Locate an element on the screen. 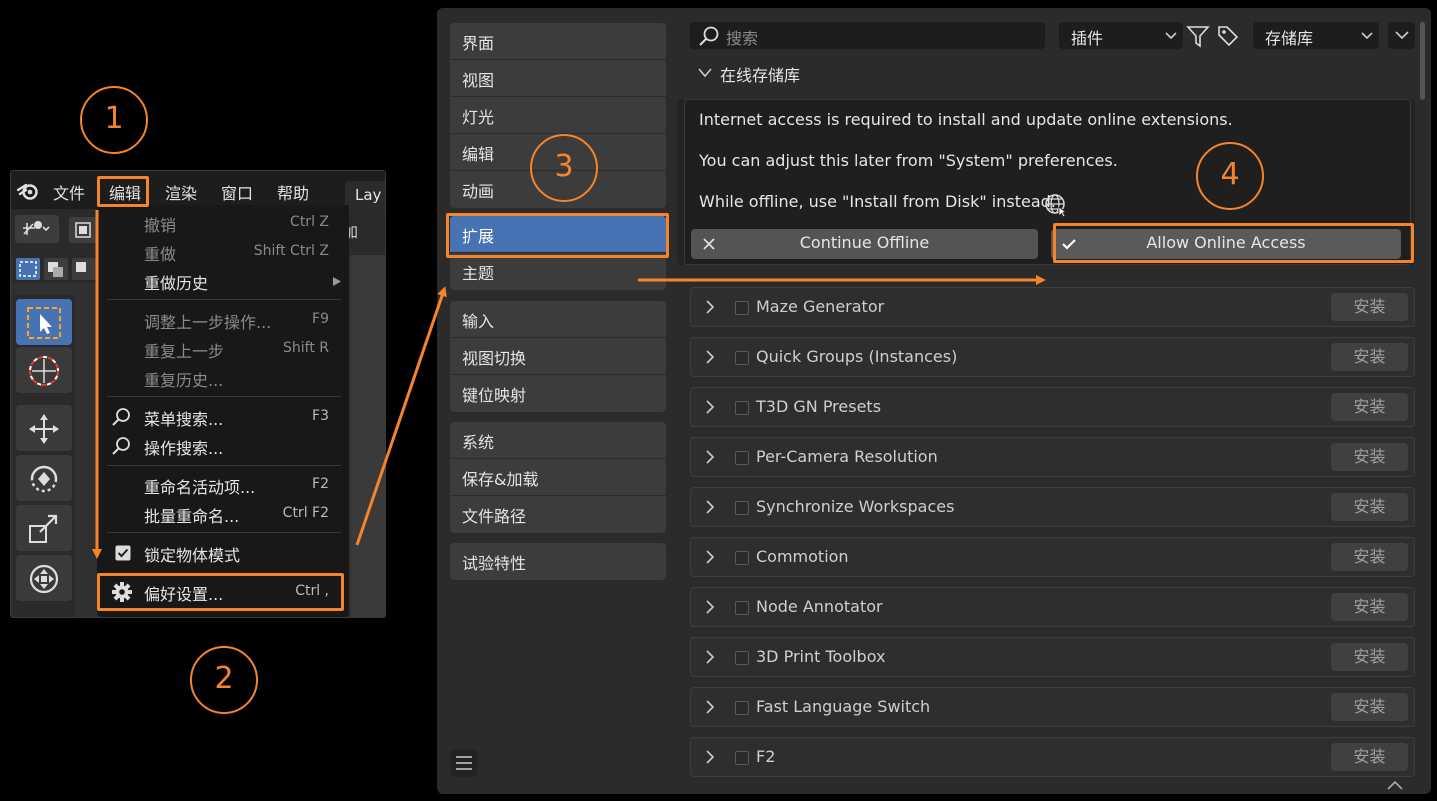  scroll-up-chevron-icon is located at coordinates (1395, 785).